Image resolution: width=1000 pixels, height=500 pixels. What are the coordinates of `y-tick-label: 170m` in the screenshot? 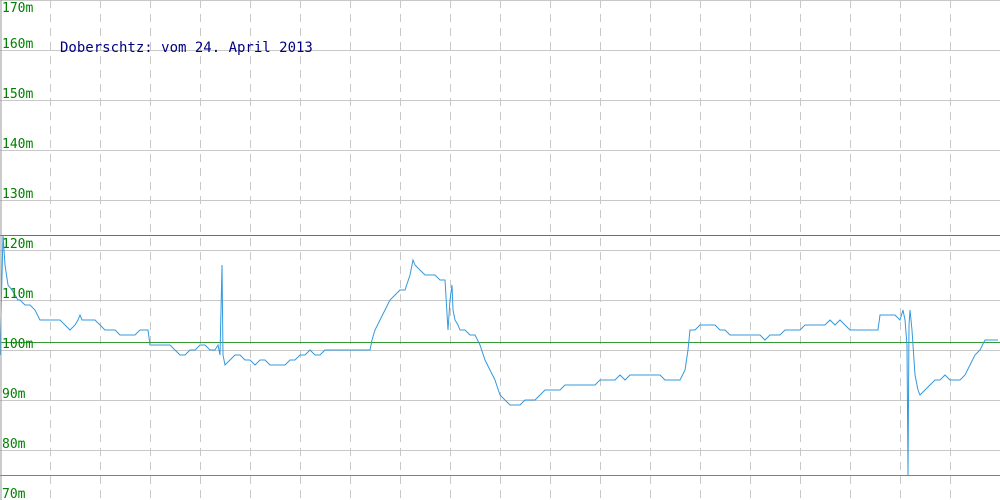 It's located at (17, 8).